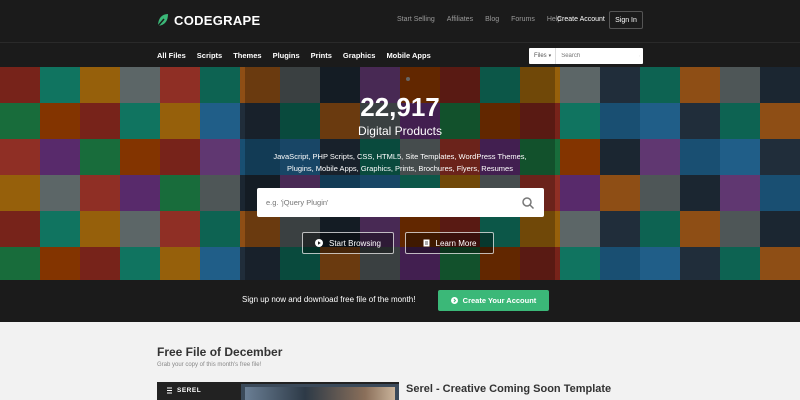  I want to click on serel-logo-icon, so click(169, 390).